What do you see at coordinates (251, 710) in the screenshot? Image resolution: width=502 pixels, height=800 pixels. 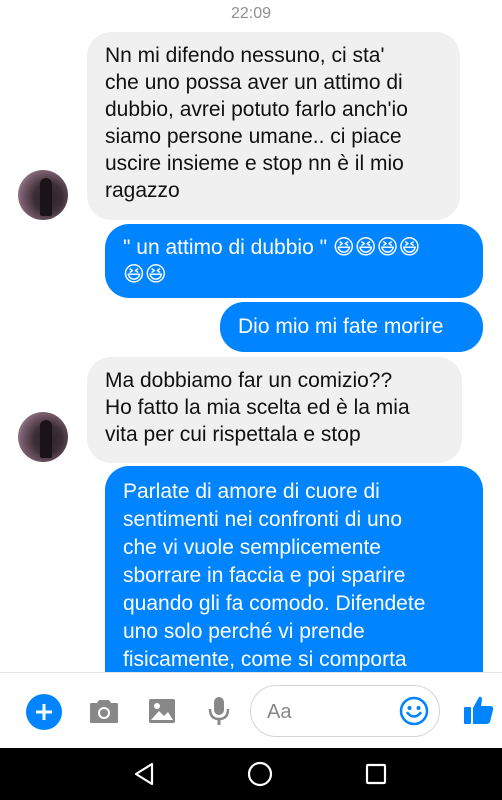 I see `composer-bar` at bounding box center [251, 710].